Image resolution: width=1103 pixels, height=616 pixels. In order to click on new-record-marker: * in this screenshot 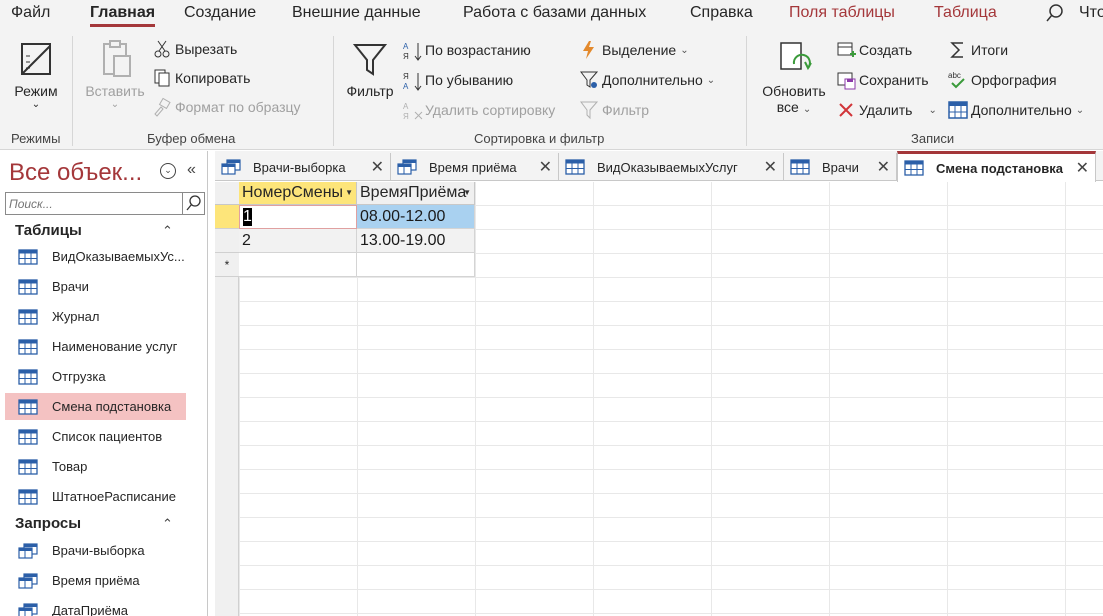, I will do `click(227, 265)`.